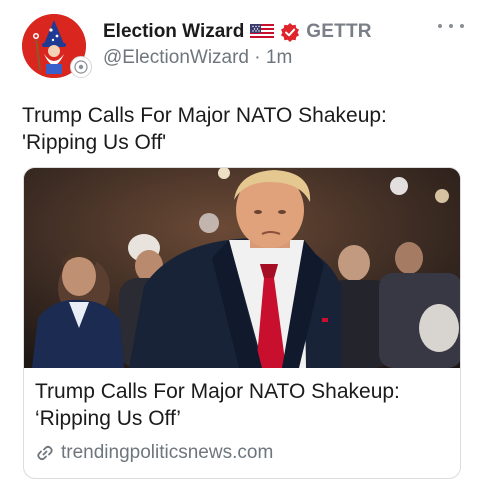 The image size is (485, 500). What do you see at coordinates (45, 453) in the screenshot?
I see `link-icon` at bounding box center [45, 453].